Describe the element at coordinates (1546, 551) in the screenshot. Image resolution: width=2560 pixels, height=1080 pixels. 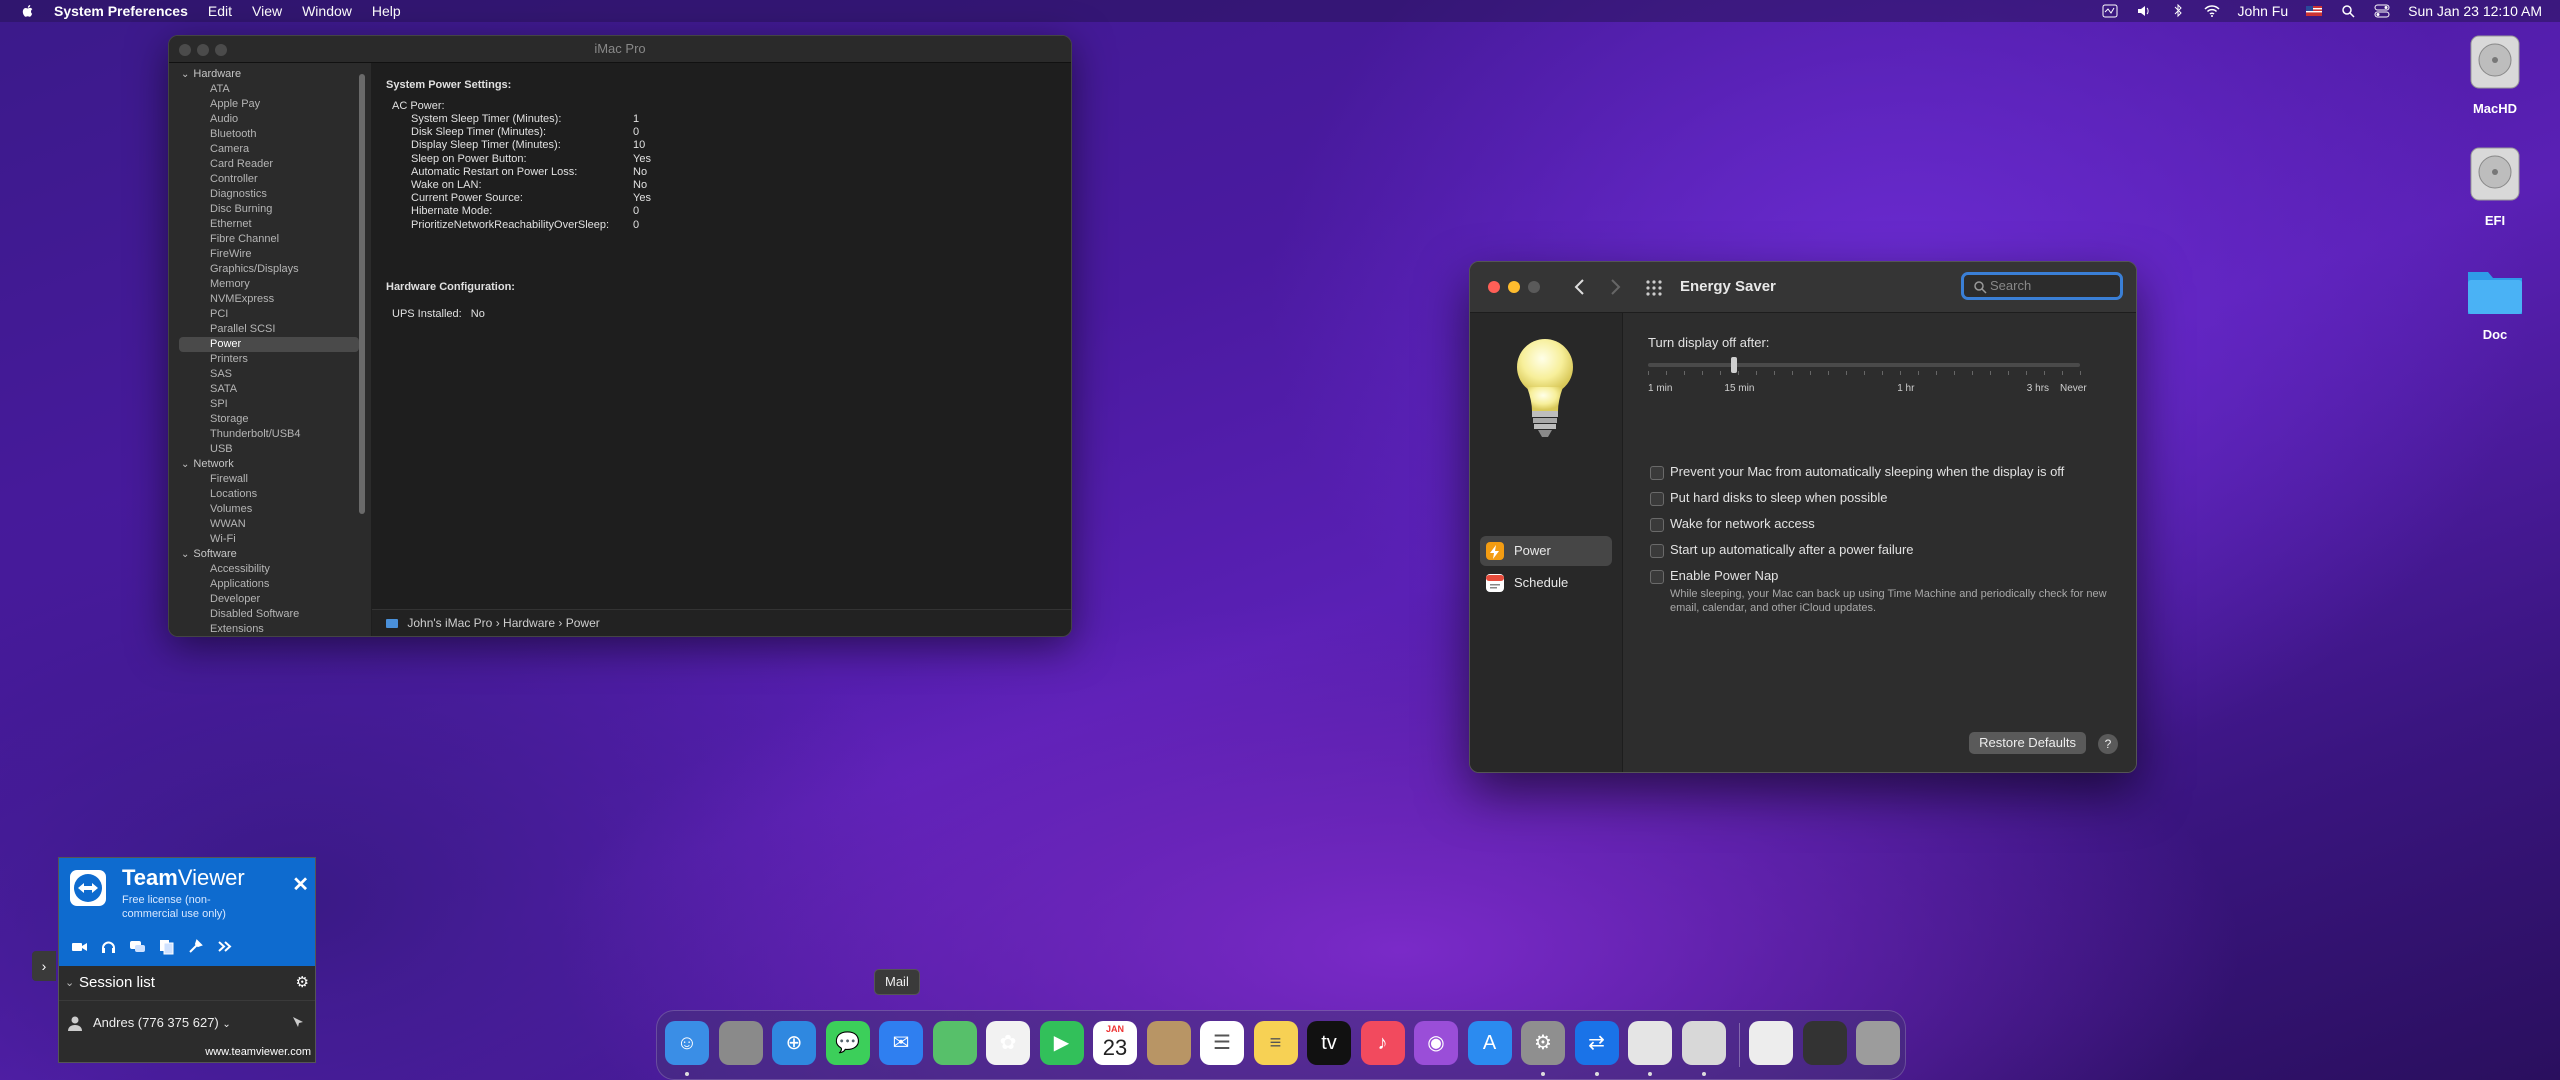
I see `nav-power: Power` at that location.